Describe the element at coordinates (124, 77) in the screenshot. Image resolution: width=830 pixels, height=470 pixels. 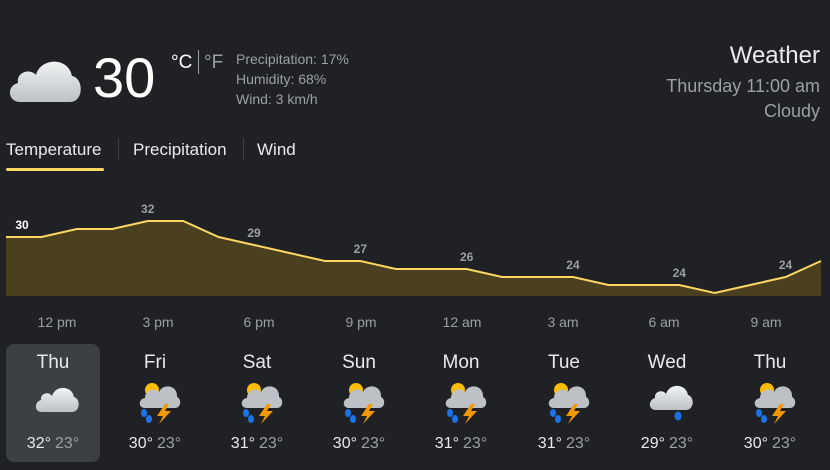
I see `current-temperature: 30` at that location.